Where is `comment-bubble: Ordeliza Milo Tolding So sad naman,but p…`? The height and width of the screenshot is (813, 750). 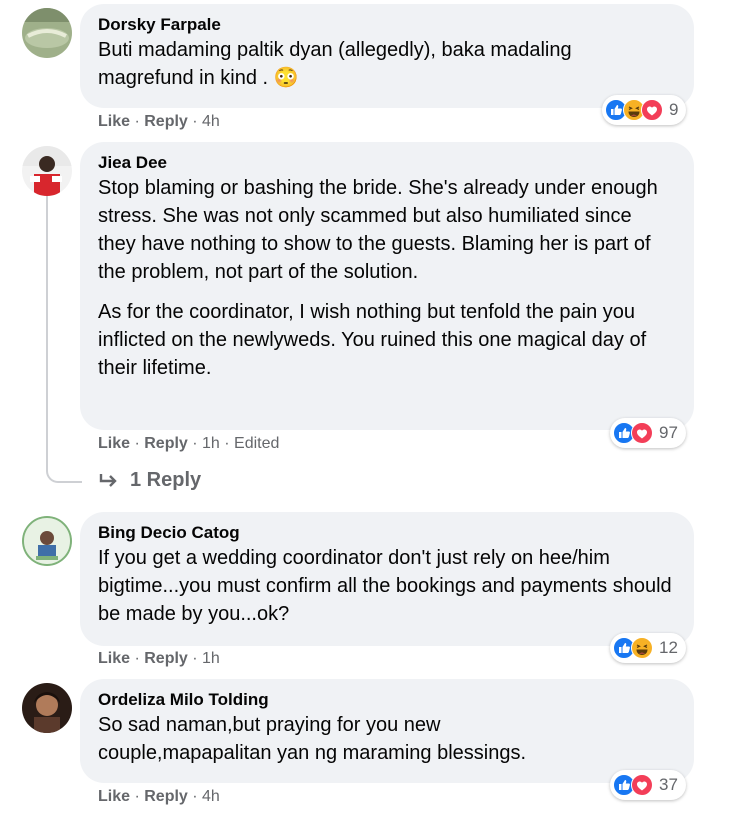
comment-bubble: Ordeliza Milo Tolding So sad naman,but p… is located at coordinates (387, 731).